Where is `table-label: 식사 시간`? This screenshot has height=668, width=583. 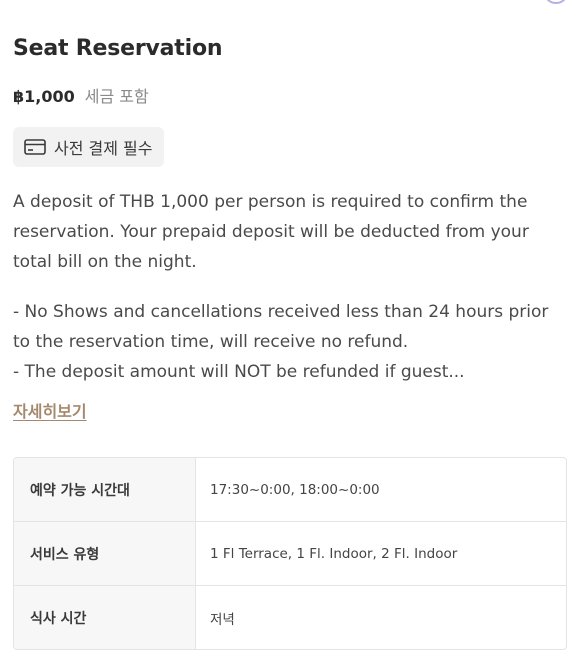 table-label: 식사 시간 is located at coordinates (105, 617).